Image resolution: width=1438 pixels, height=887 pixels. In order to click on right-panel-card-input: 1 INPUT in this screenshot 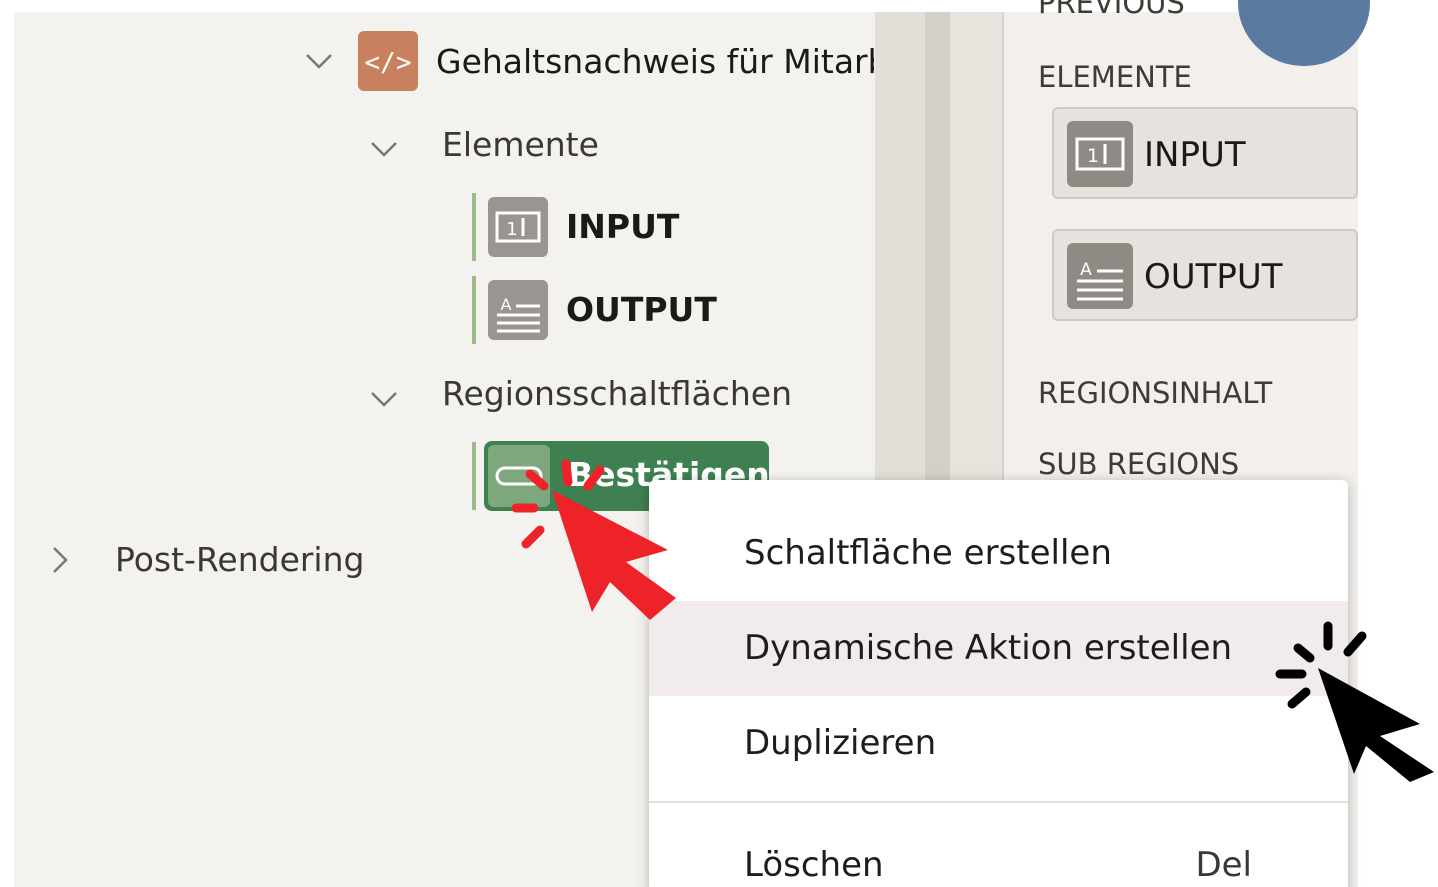, I will do `click(1205, 153)`.